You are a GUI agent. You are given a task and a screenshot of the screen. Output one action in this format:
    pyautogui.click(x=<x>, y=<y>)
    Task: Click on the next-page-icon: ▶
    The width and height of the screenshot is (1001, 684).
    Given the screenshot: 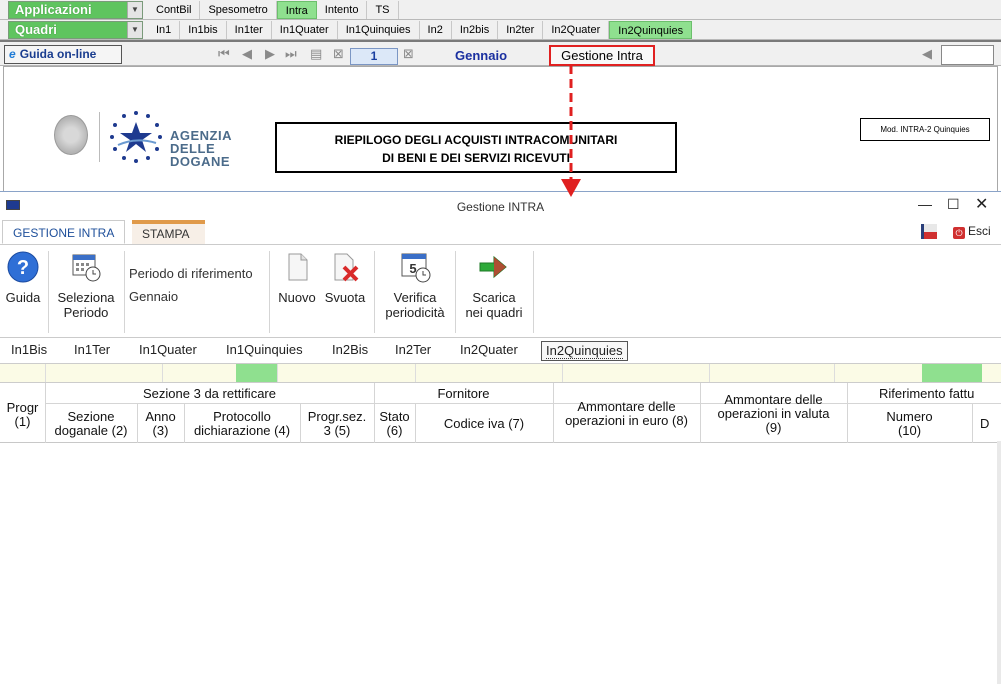 What is the action you would take?
    pyautogui.click(x=270, y=54)
    